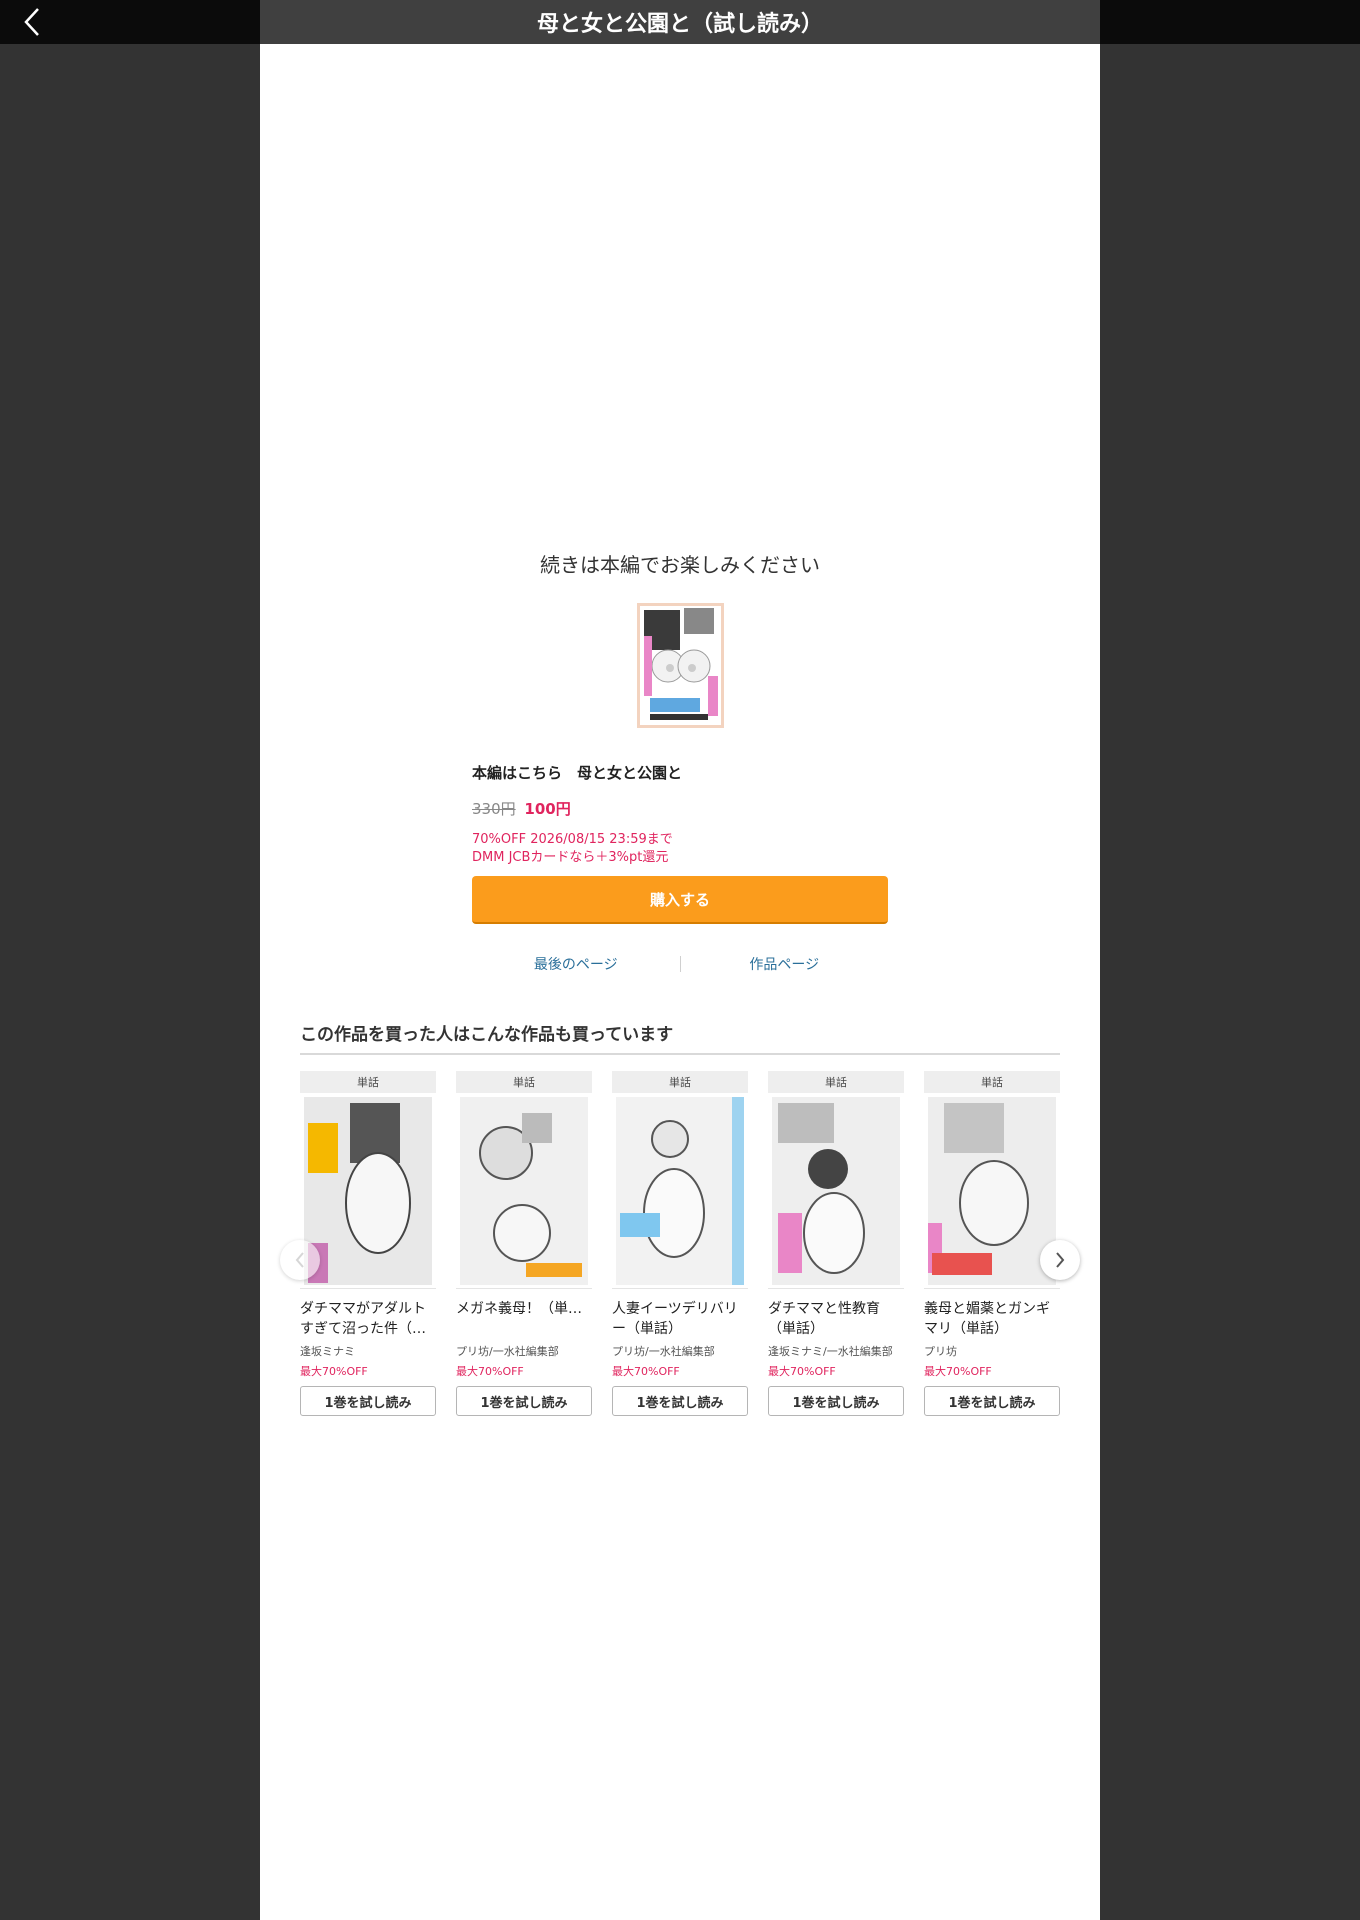 The image size is (1360, 1920). I want to click on card-title: 義母と媚薬とガンギマリ（単話）, so click(992, 1319).